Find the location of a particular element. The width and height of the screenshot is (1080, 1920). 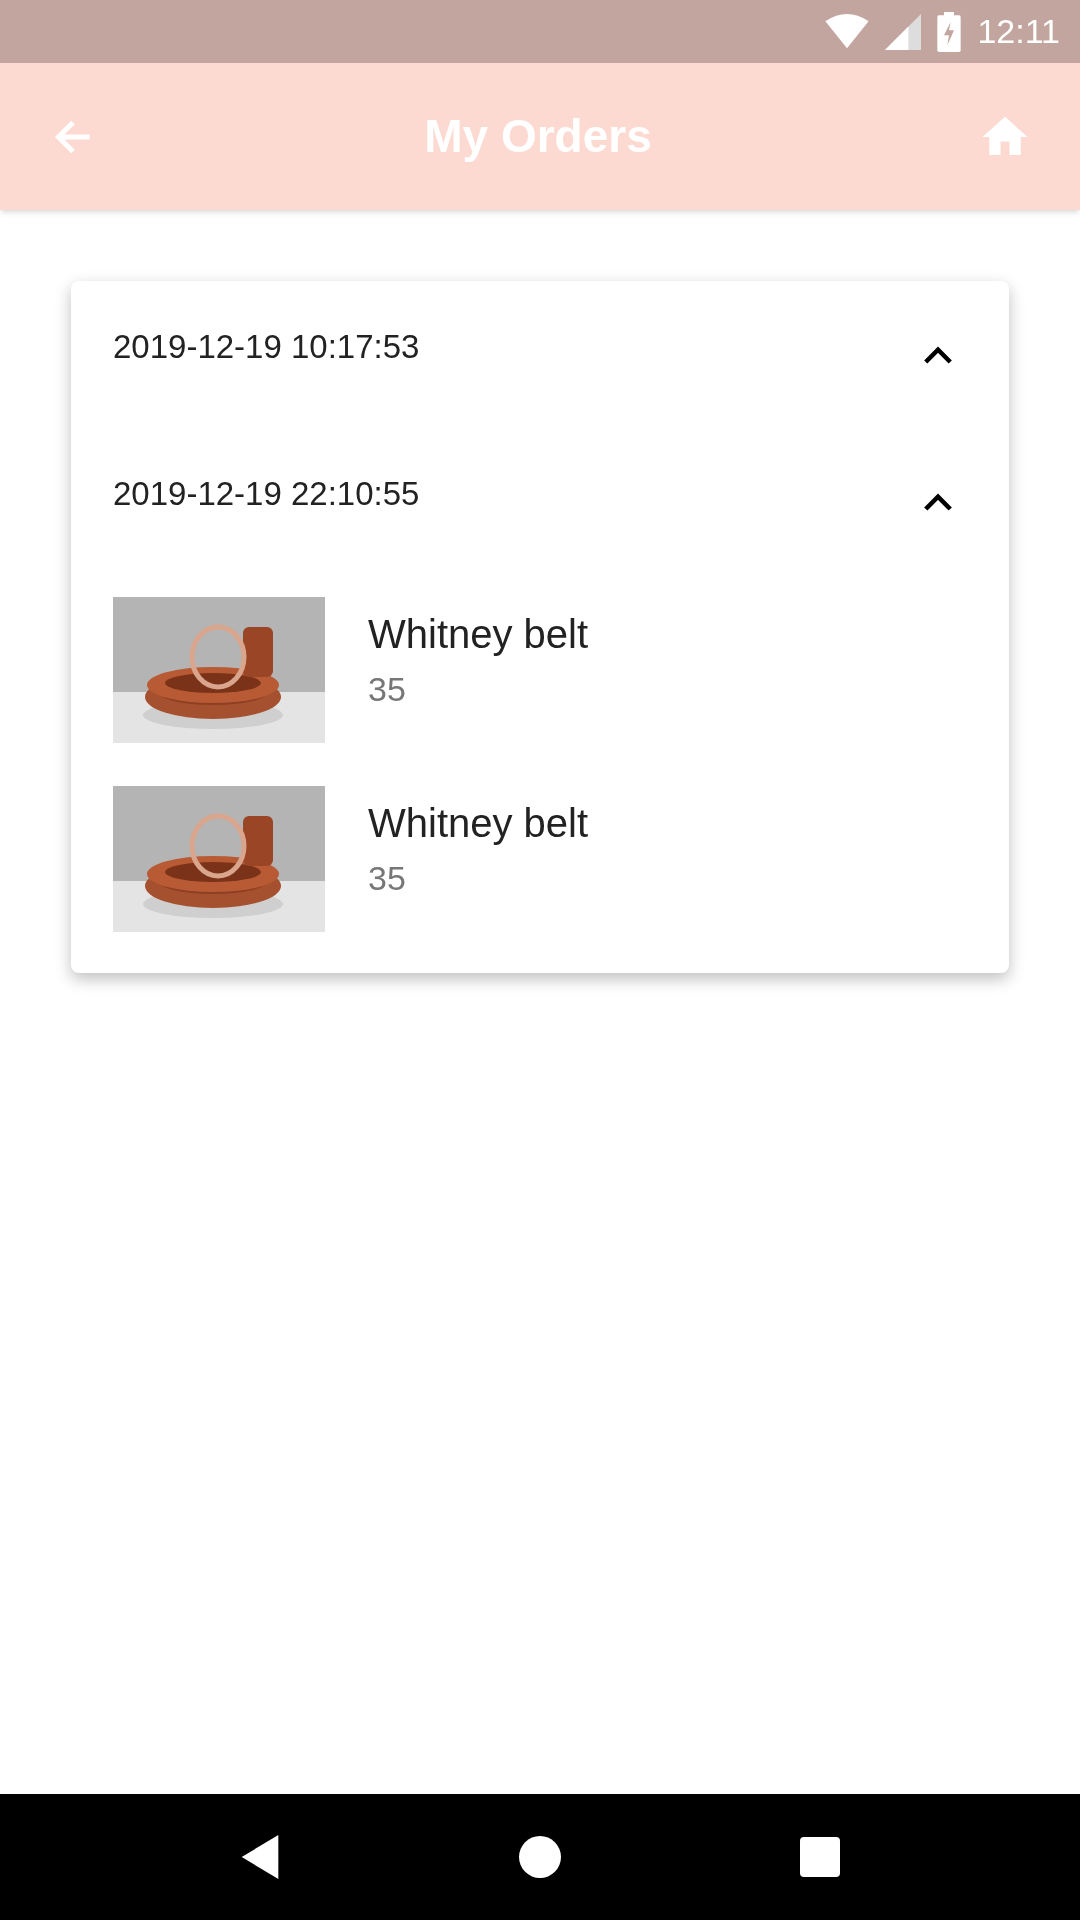

status-time: 12:11 is located at coordinates (1018, 31).